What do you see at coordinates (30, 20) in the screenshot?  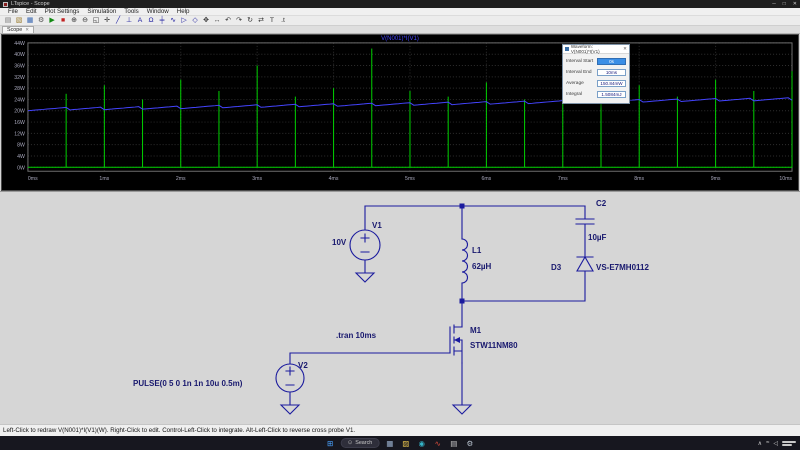 I see `save-icon: ▦` at bounding box center [30, 20].